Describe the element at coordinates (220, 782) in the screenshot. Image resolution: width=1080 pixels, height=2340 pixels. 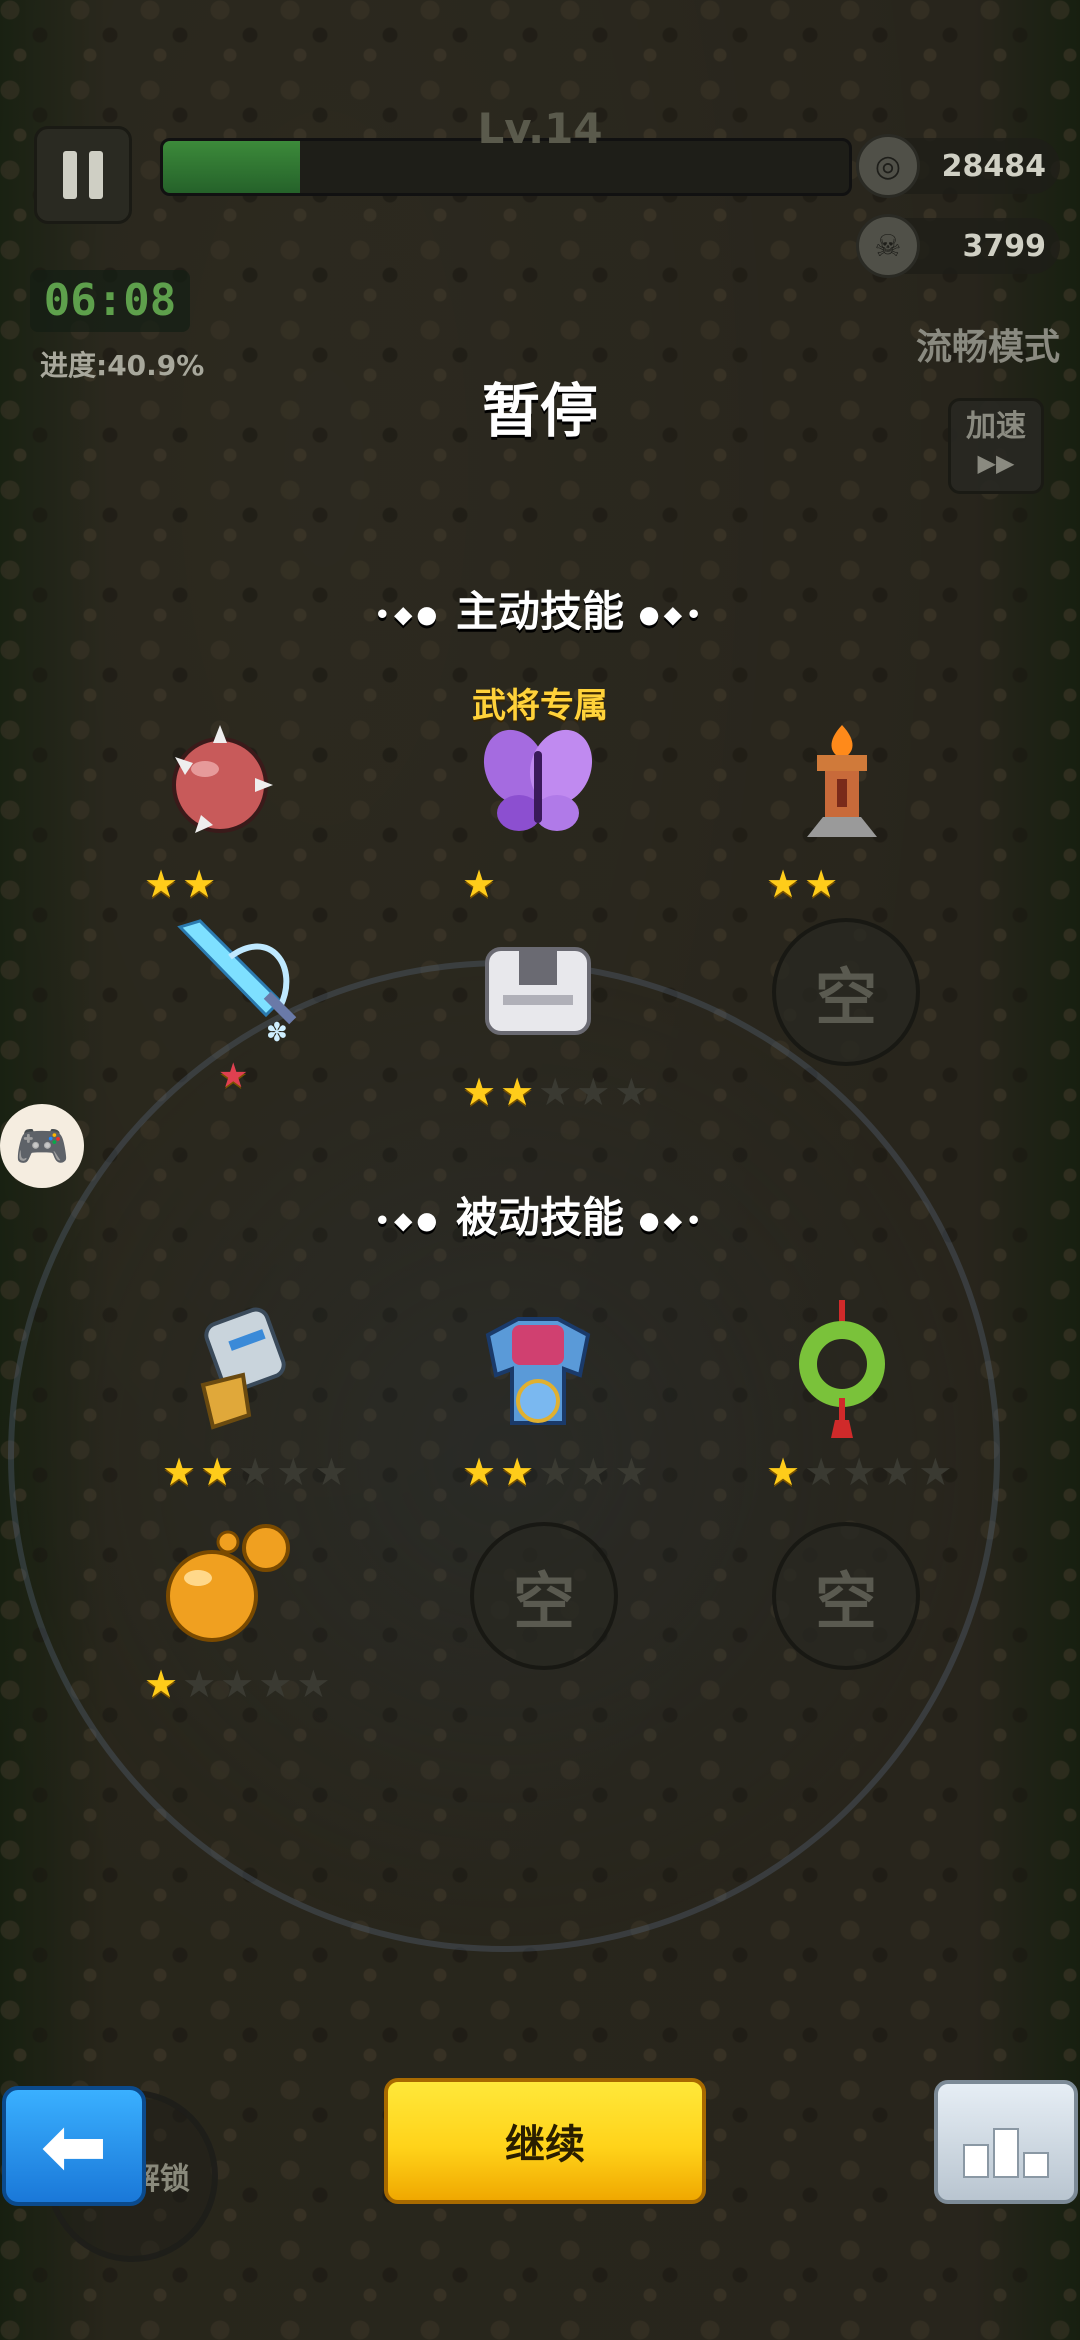
I see `spiked-ball-icon` at that location.